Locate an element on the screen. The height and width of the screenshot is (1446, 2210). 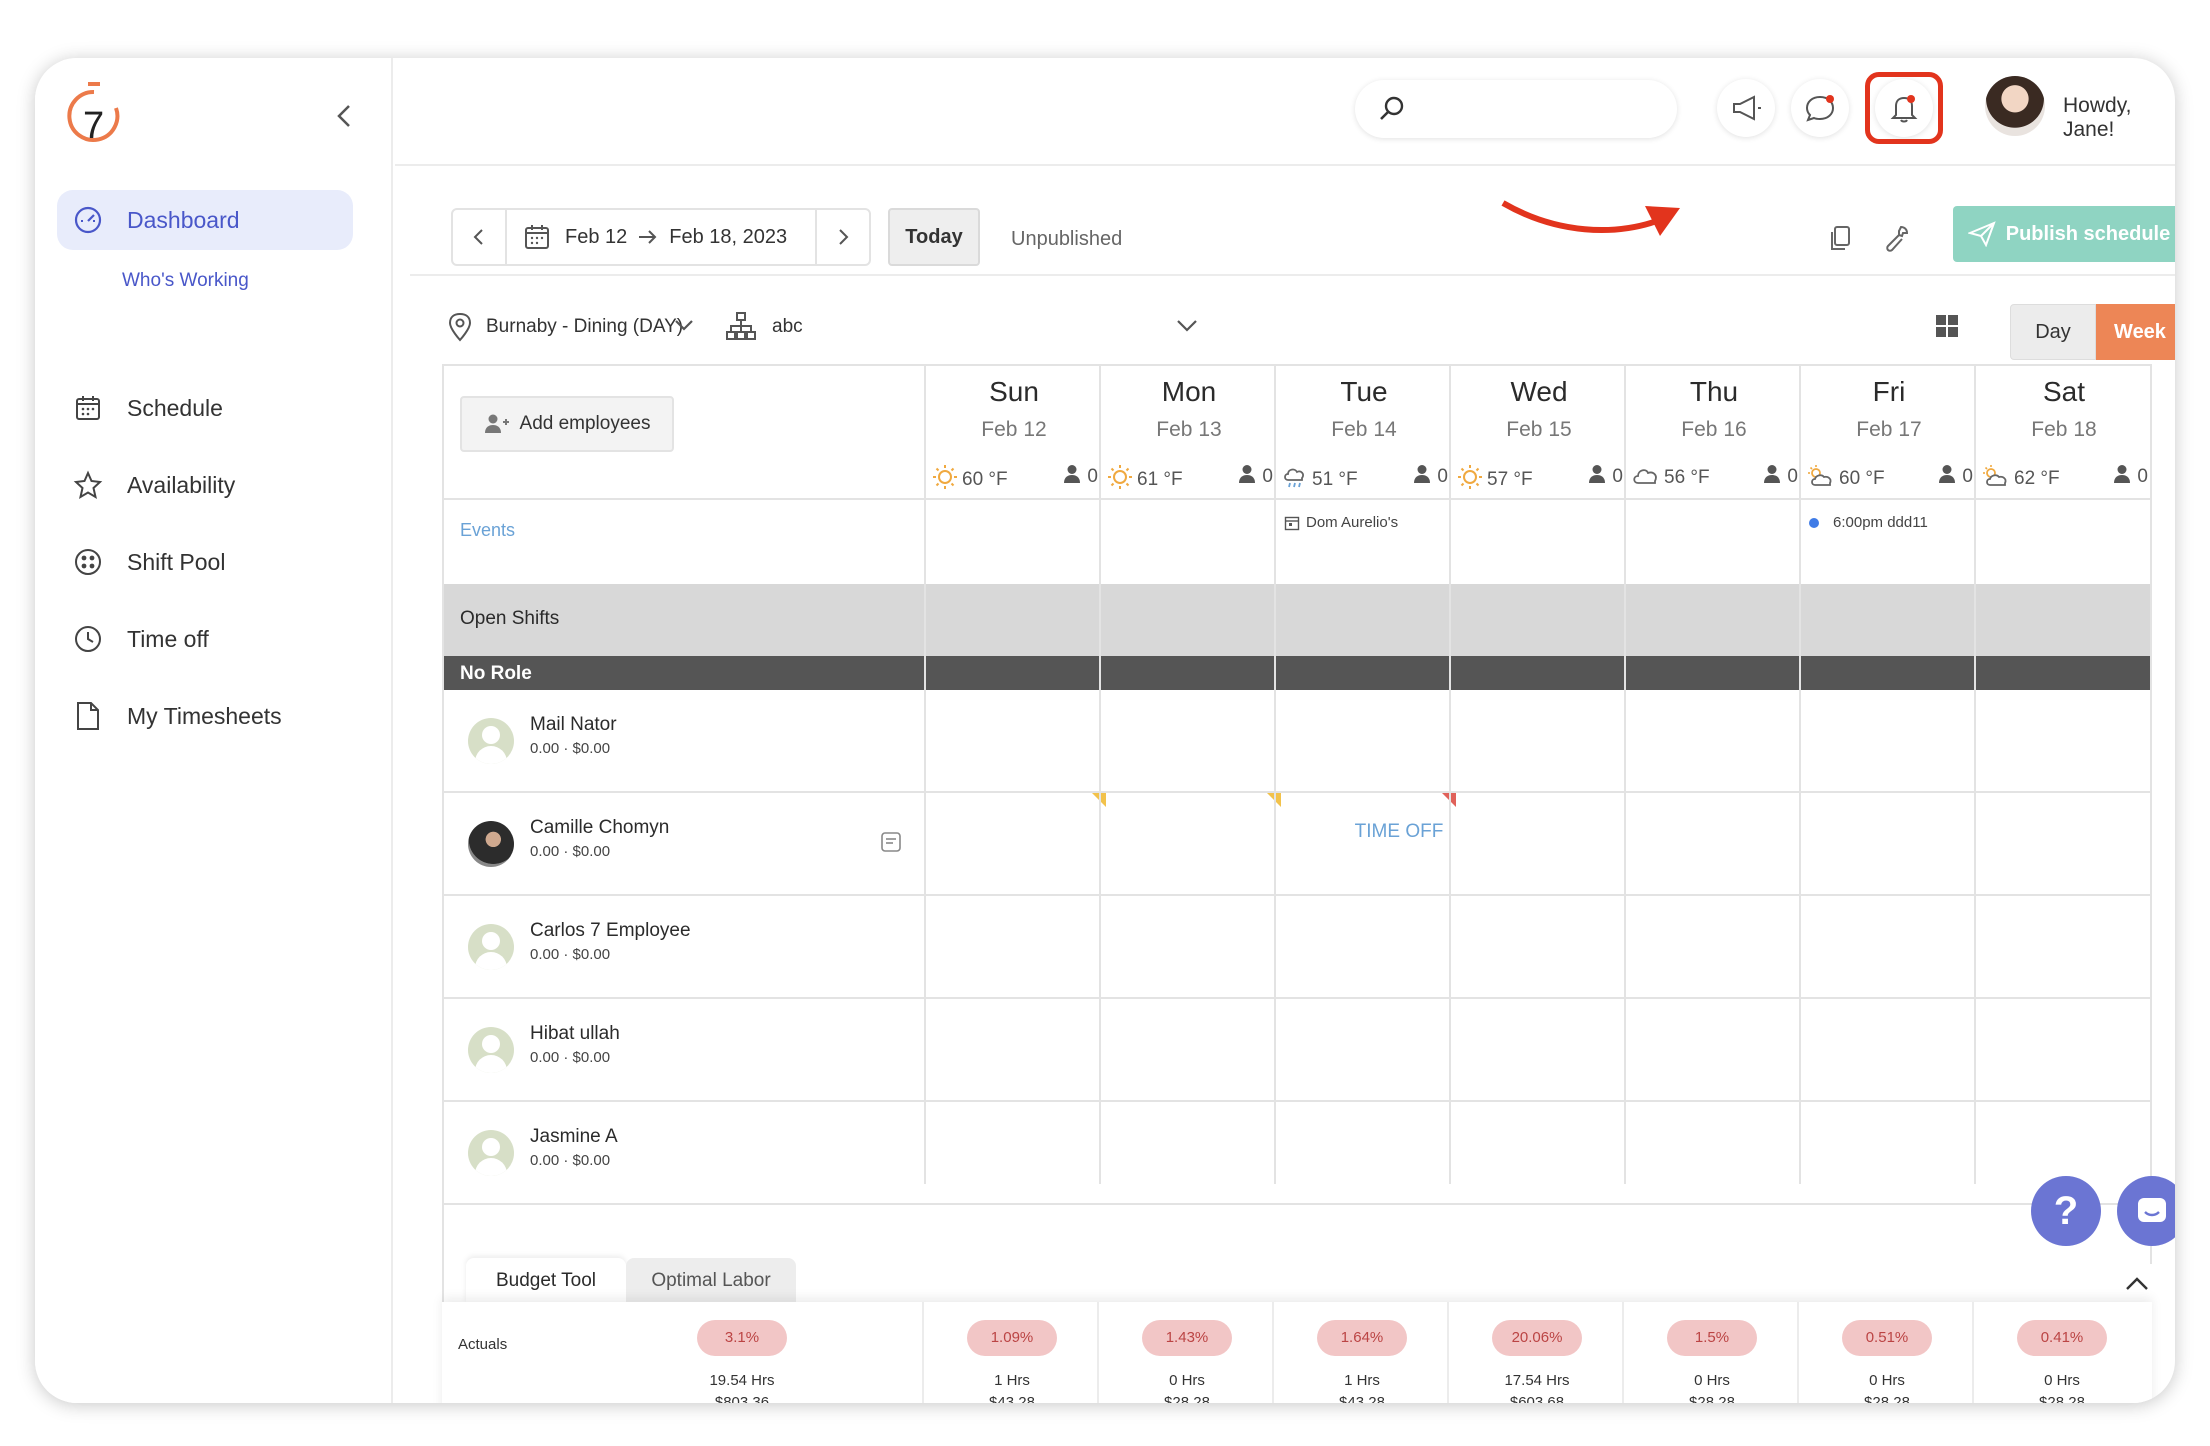
role-header-row: No Role is located at coordinates (1297, 673).